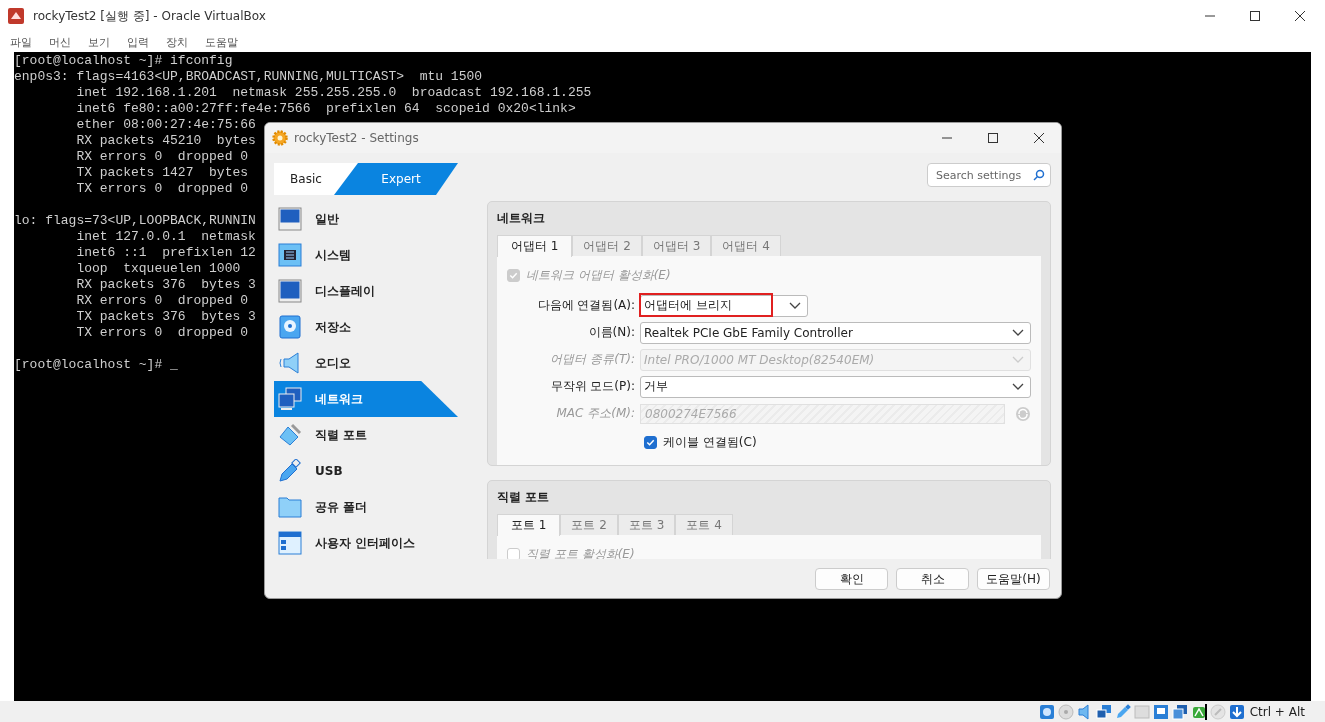 This screenshot has height=722, width=1325. I want to click on field-label: MAC 주소(M):, so click(595, 413).